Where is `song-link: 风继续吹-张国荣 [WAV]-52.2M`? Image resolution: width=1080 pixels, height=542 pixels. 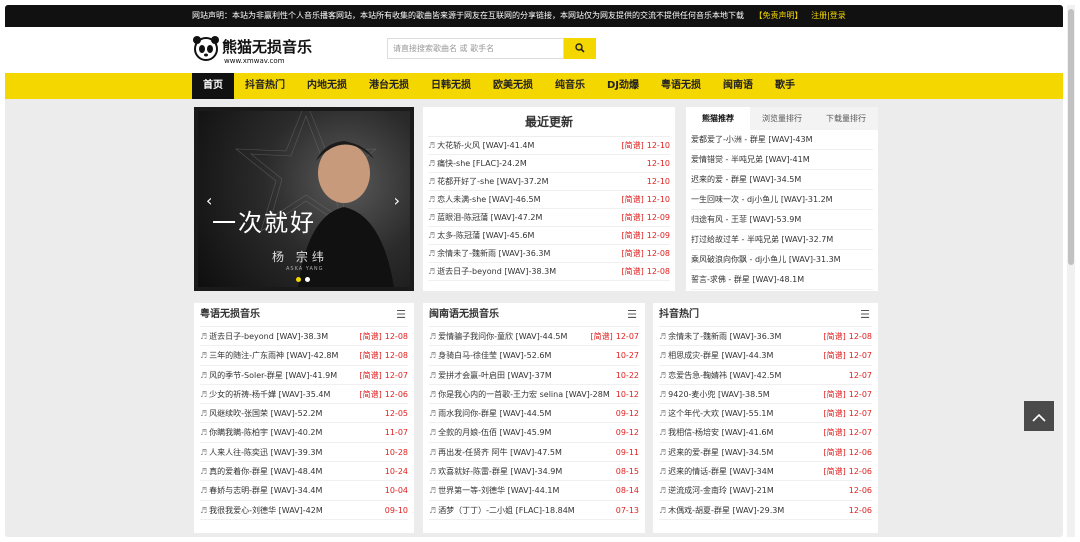 song-link: 风继续吹-张国荣 [WAV]-52.2M is located at coordinates (297, 413).